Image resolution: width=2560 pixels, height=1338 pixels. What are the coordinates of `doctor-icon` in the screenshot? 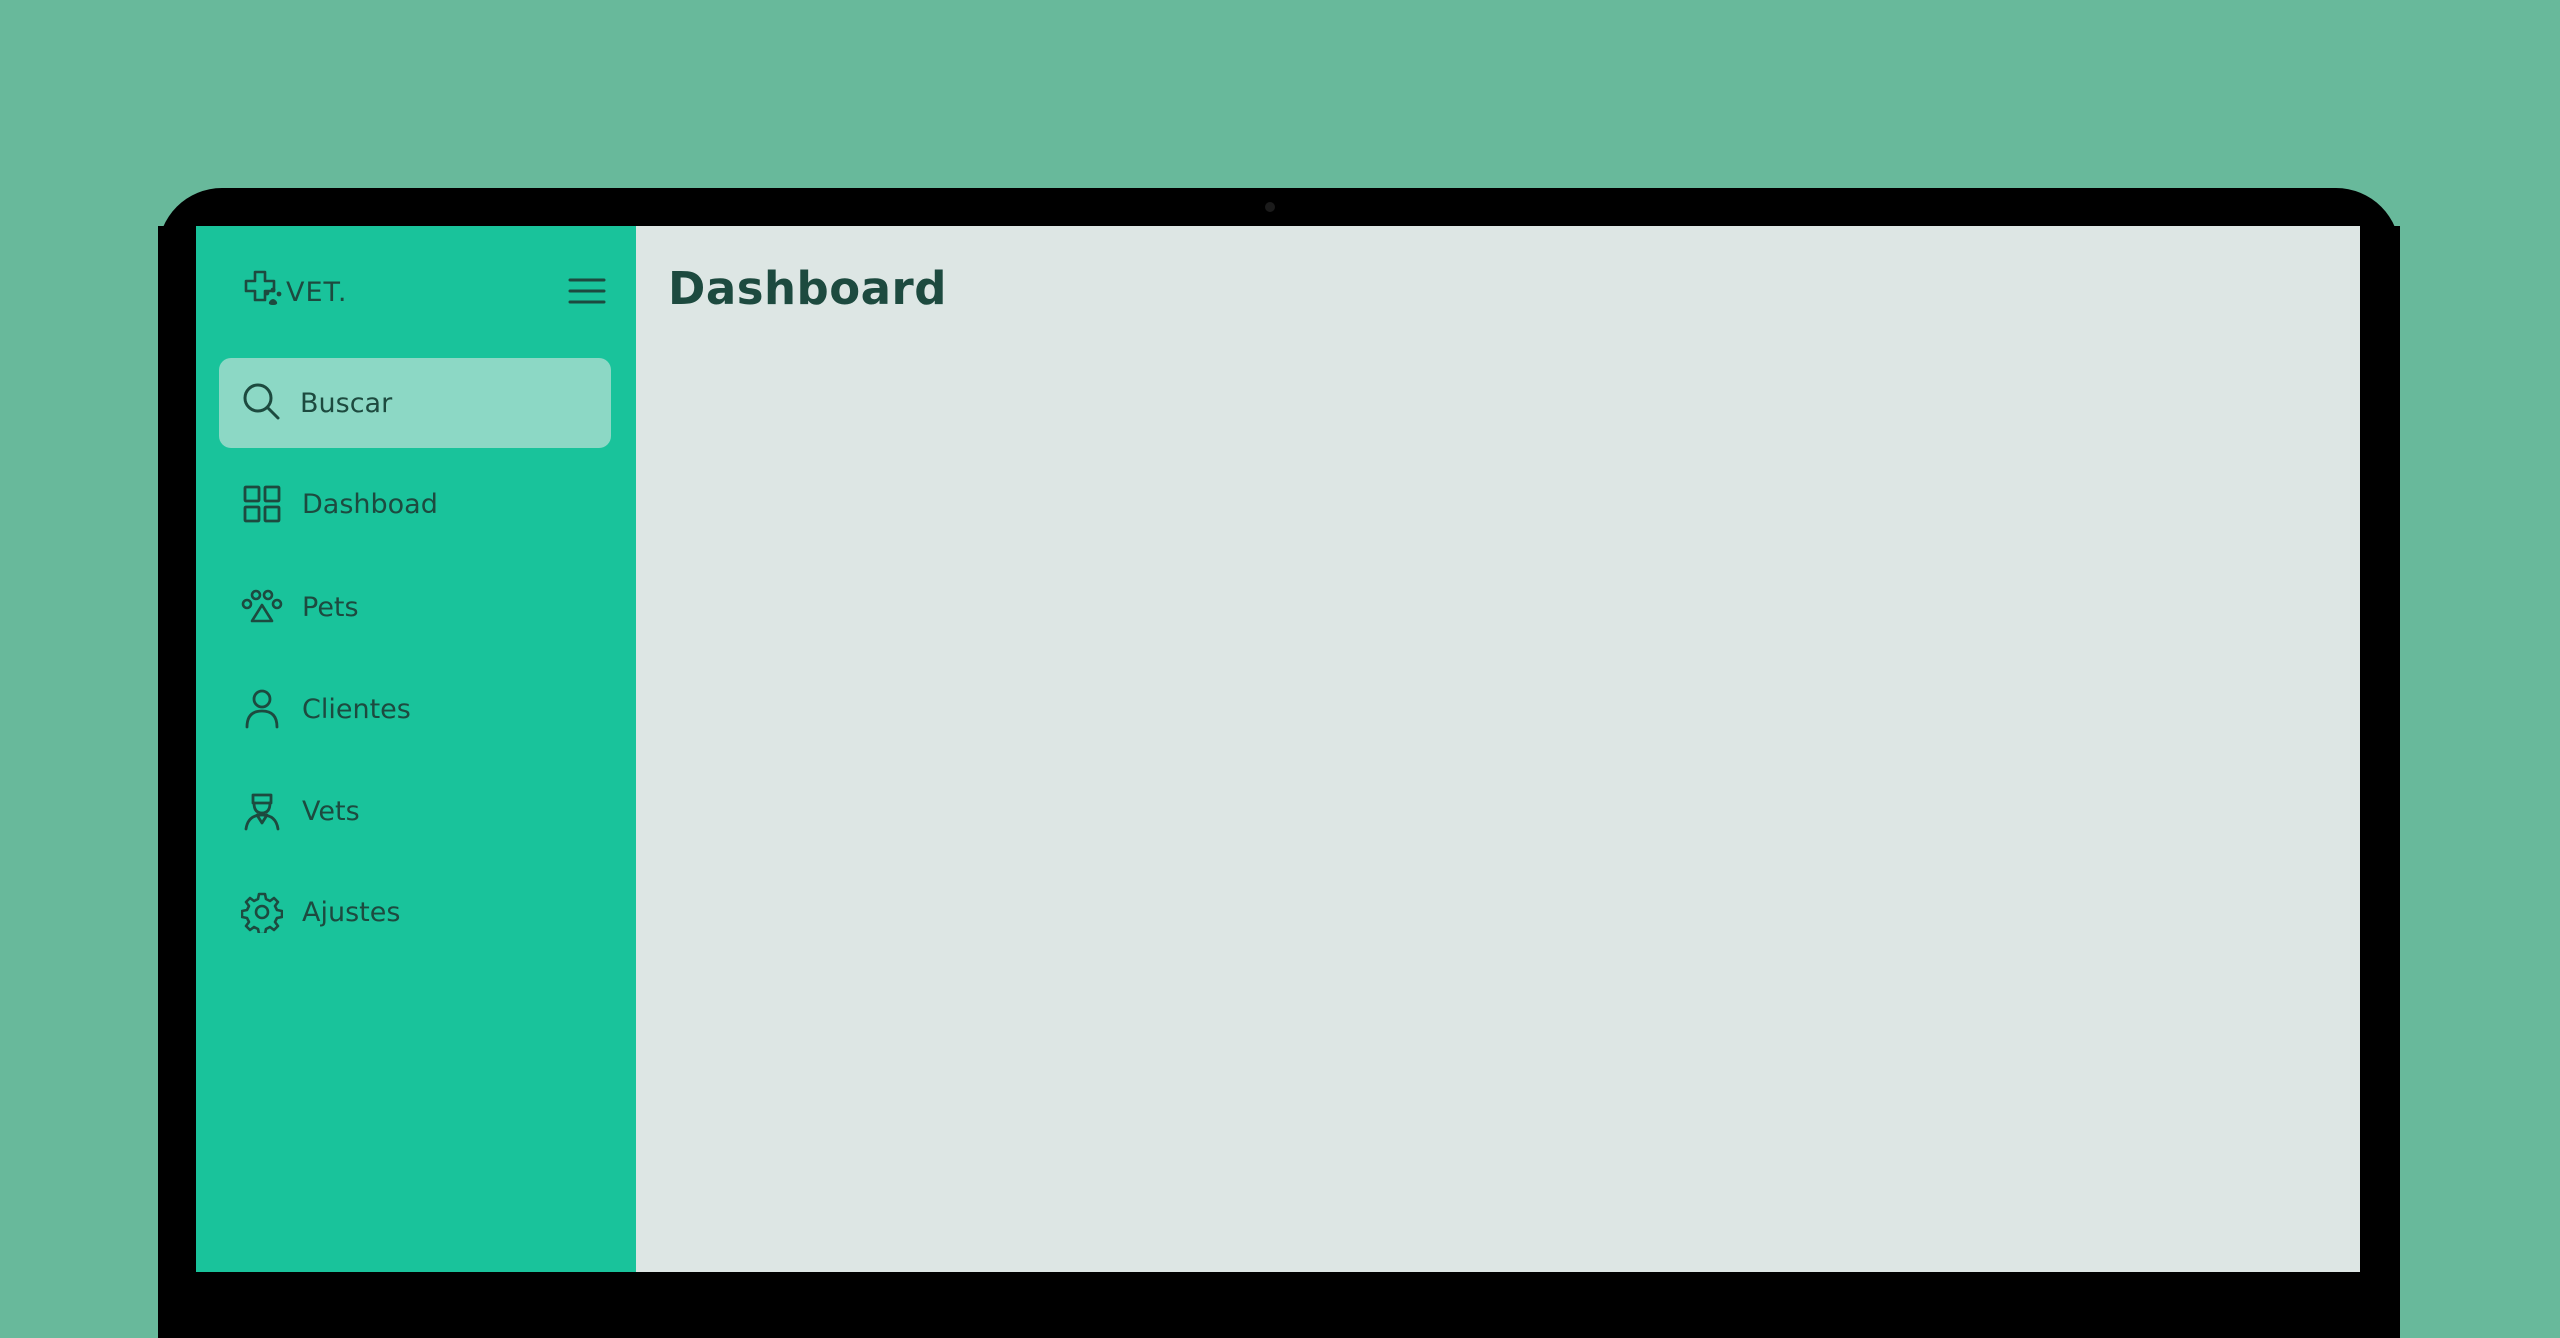 It's located at (262, 811).